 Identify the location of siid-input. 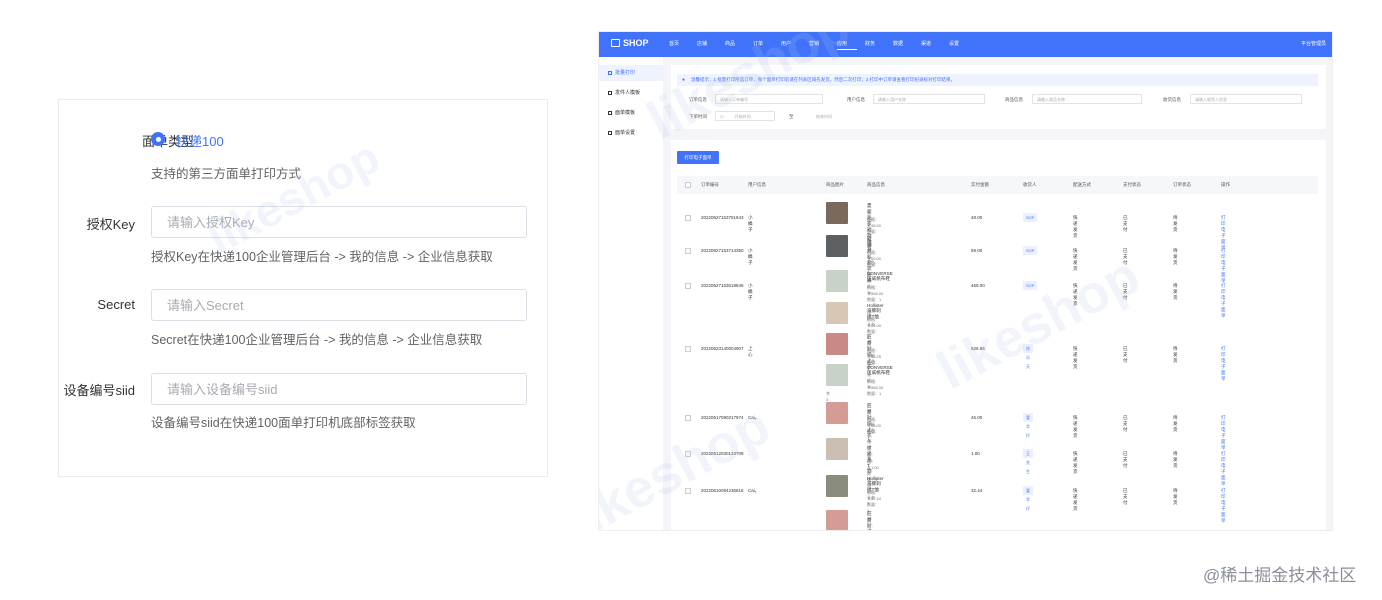
(339, 389).